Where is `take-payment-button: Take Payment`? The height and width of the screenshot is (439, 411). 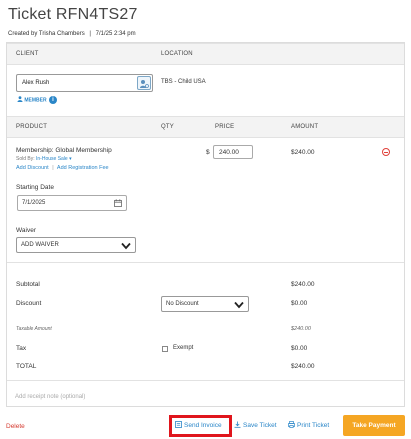 take-payment-button: Take Payment is located at coordinates (374, 425).